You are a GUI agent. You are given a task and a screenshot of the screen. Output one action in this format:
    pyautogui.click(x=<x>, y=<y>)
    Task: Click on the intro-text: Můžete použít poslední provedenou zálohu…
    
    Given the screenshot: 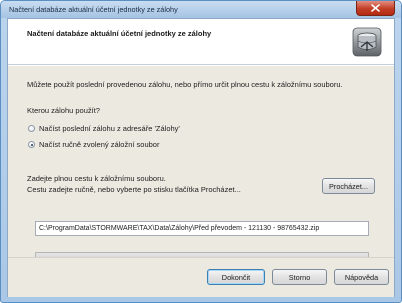 What is the action you would take?
    pyautogui.click(x=185, y=84)
    